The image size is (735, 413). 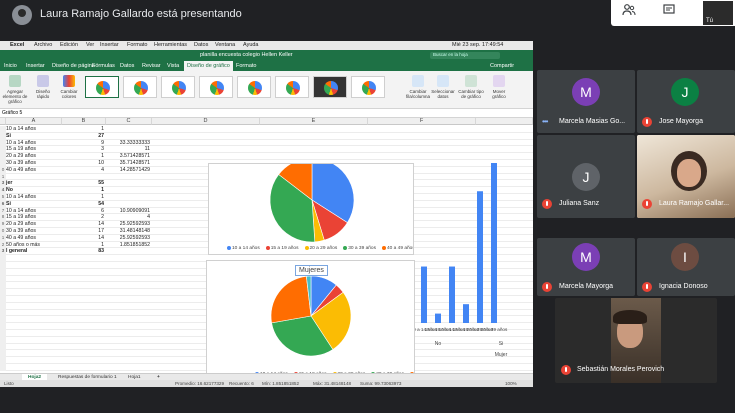 I want to click on column-header: F, so click(x=422, y=121).